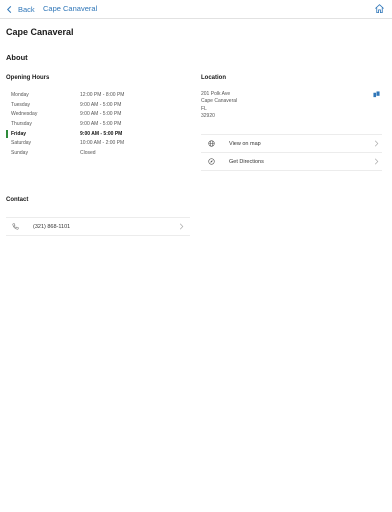  What do you see at coordinates (379, 8) in the screenshot?
I see `home-icon` at bounding box center [379, 8].